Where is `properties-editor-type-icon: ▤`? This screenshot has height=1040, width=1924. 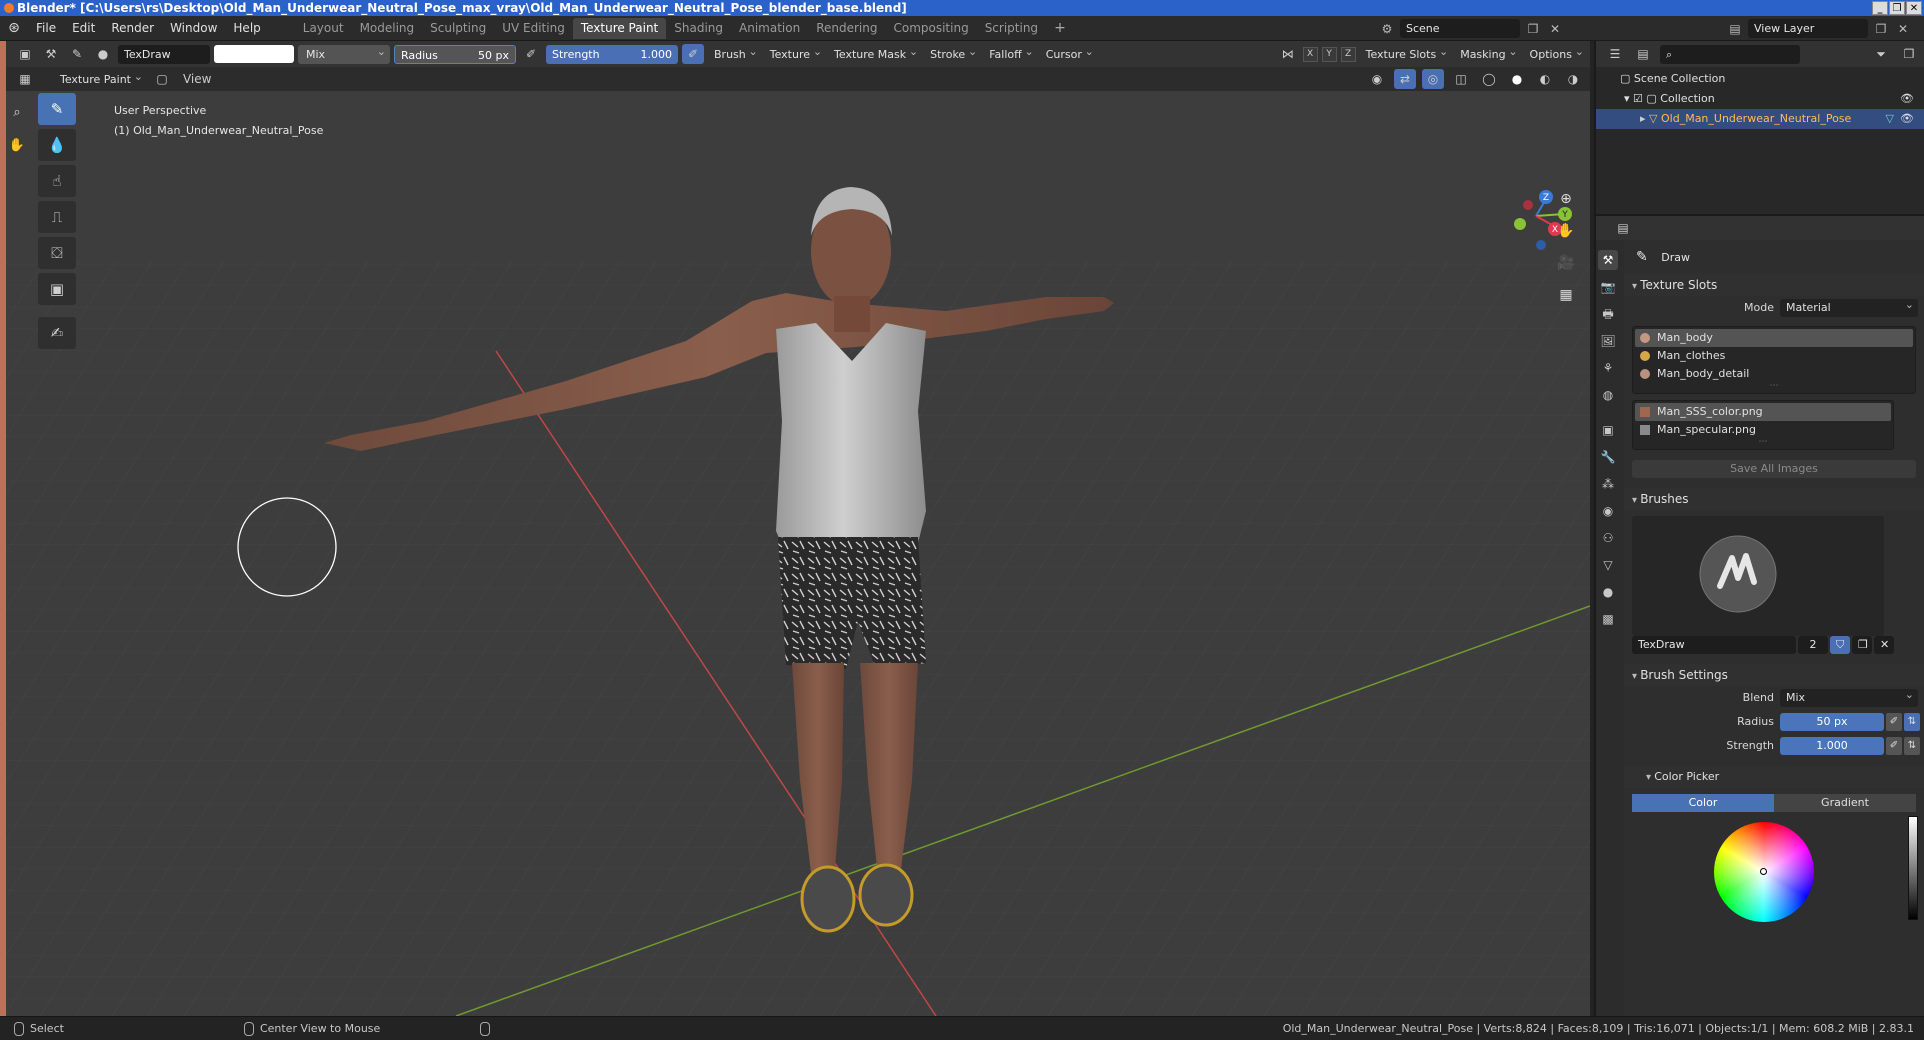 properties-editor-type-icon: ▤ is located at coordinates (1623, 228).